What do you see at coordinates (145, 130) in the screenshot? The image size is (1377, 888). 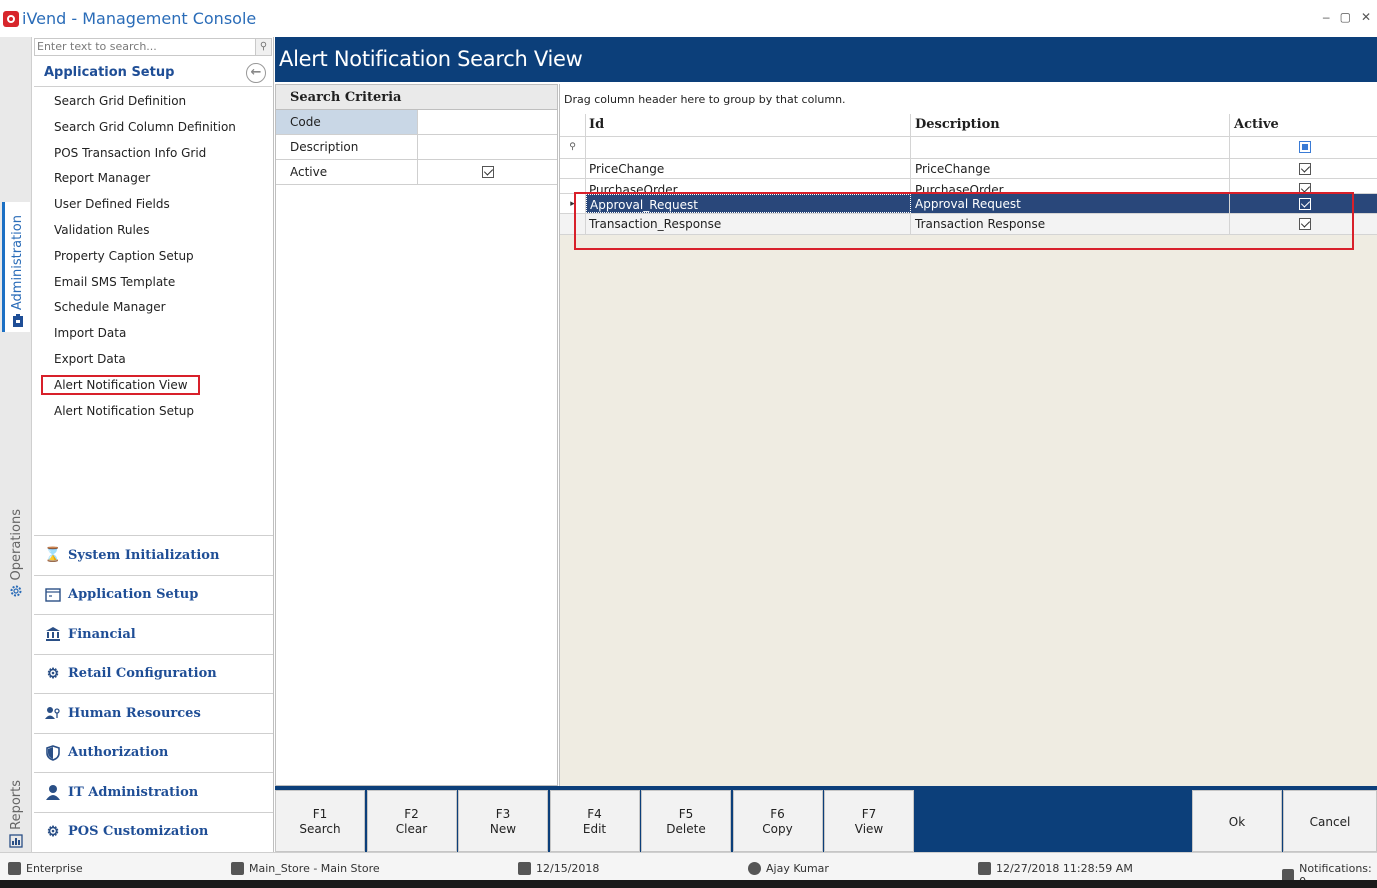 I see `menu-item-search-grid-column-definition: Search Grid Column Definition` at bounding box center [145, 130].